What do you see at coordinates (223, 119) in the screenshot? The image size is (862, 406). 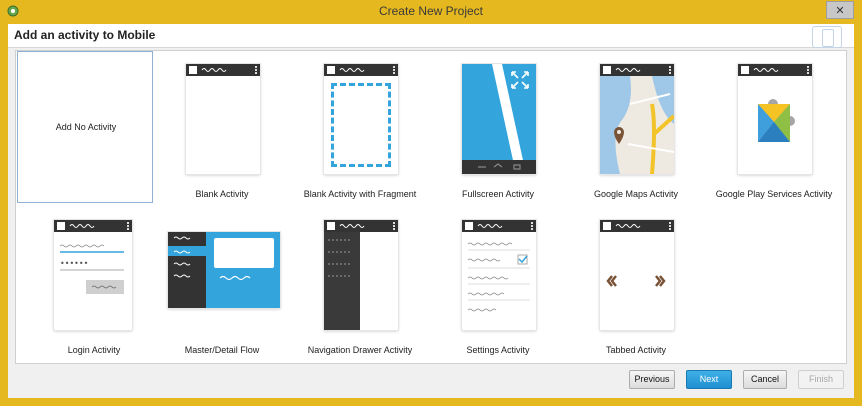 I see `blank-activity-icon` at bounding box center [223, 119].